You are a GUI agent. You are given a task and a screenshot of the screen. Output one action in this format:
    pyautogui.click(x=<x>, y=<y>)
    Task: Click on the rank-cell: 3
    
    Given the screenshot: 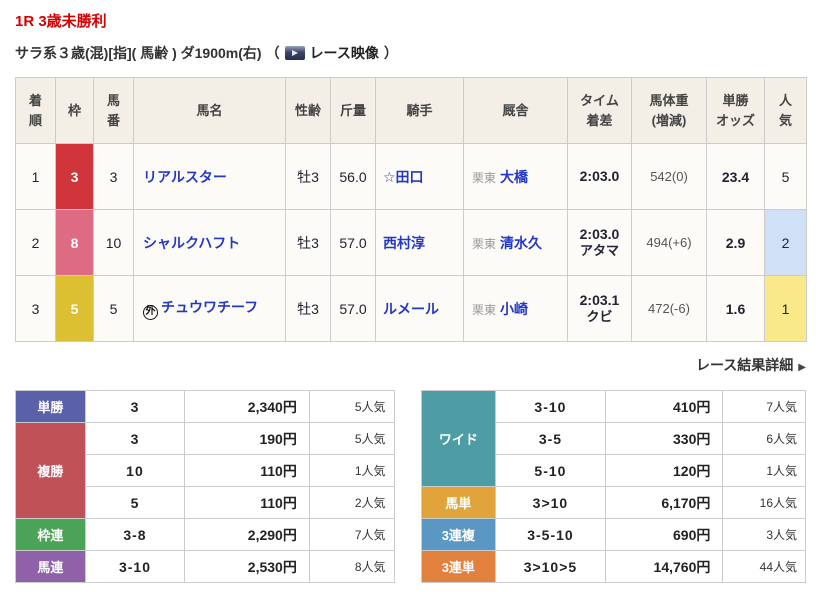 What is the action you would take?
    pyautogui.click(x=35, y=308)
    